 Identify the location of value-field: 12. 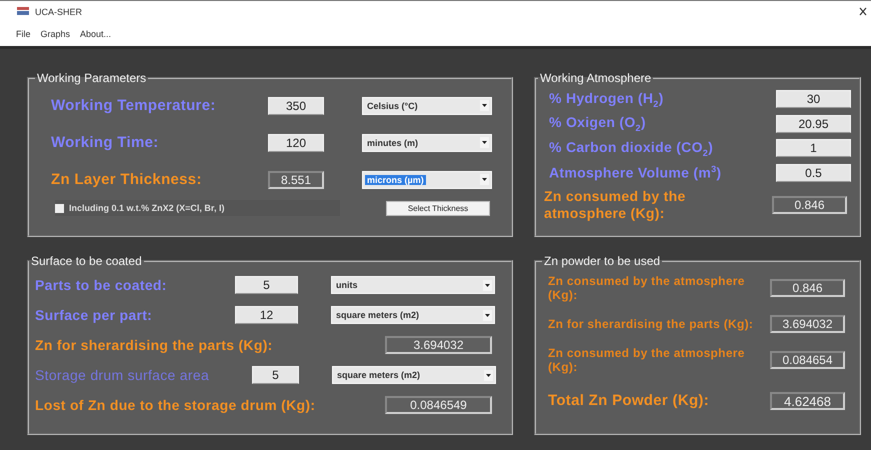
(266, 315).